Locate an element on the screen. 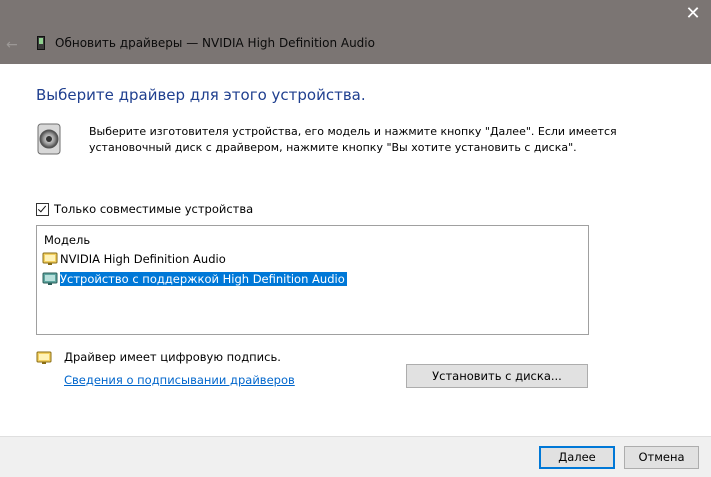  back-button: ← is located at coordinates (16, 45).